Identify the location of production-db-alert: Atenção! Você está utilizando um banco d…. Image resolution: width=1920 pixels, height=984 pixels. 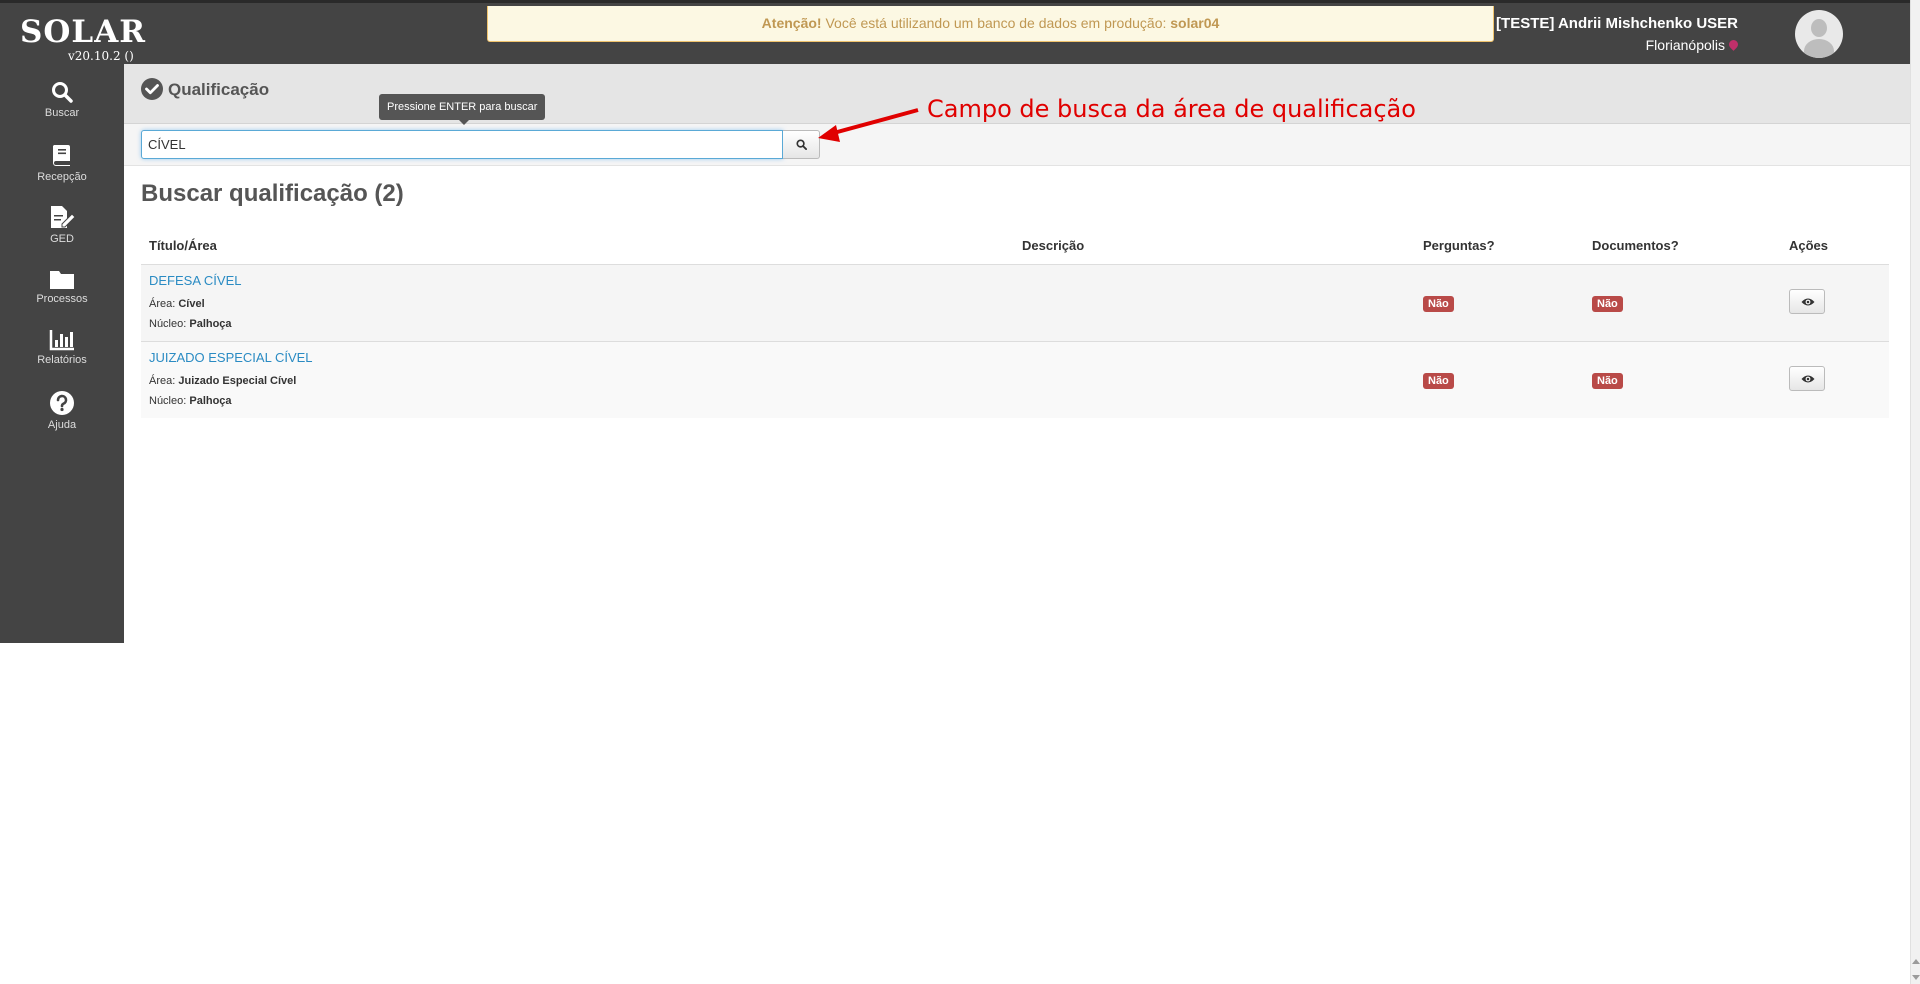
(990, 24).